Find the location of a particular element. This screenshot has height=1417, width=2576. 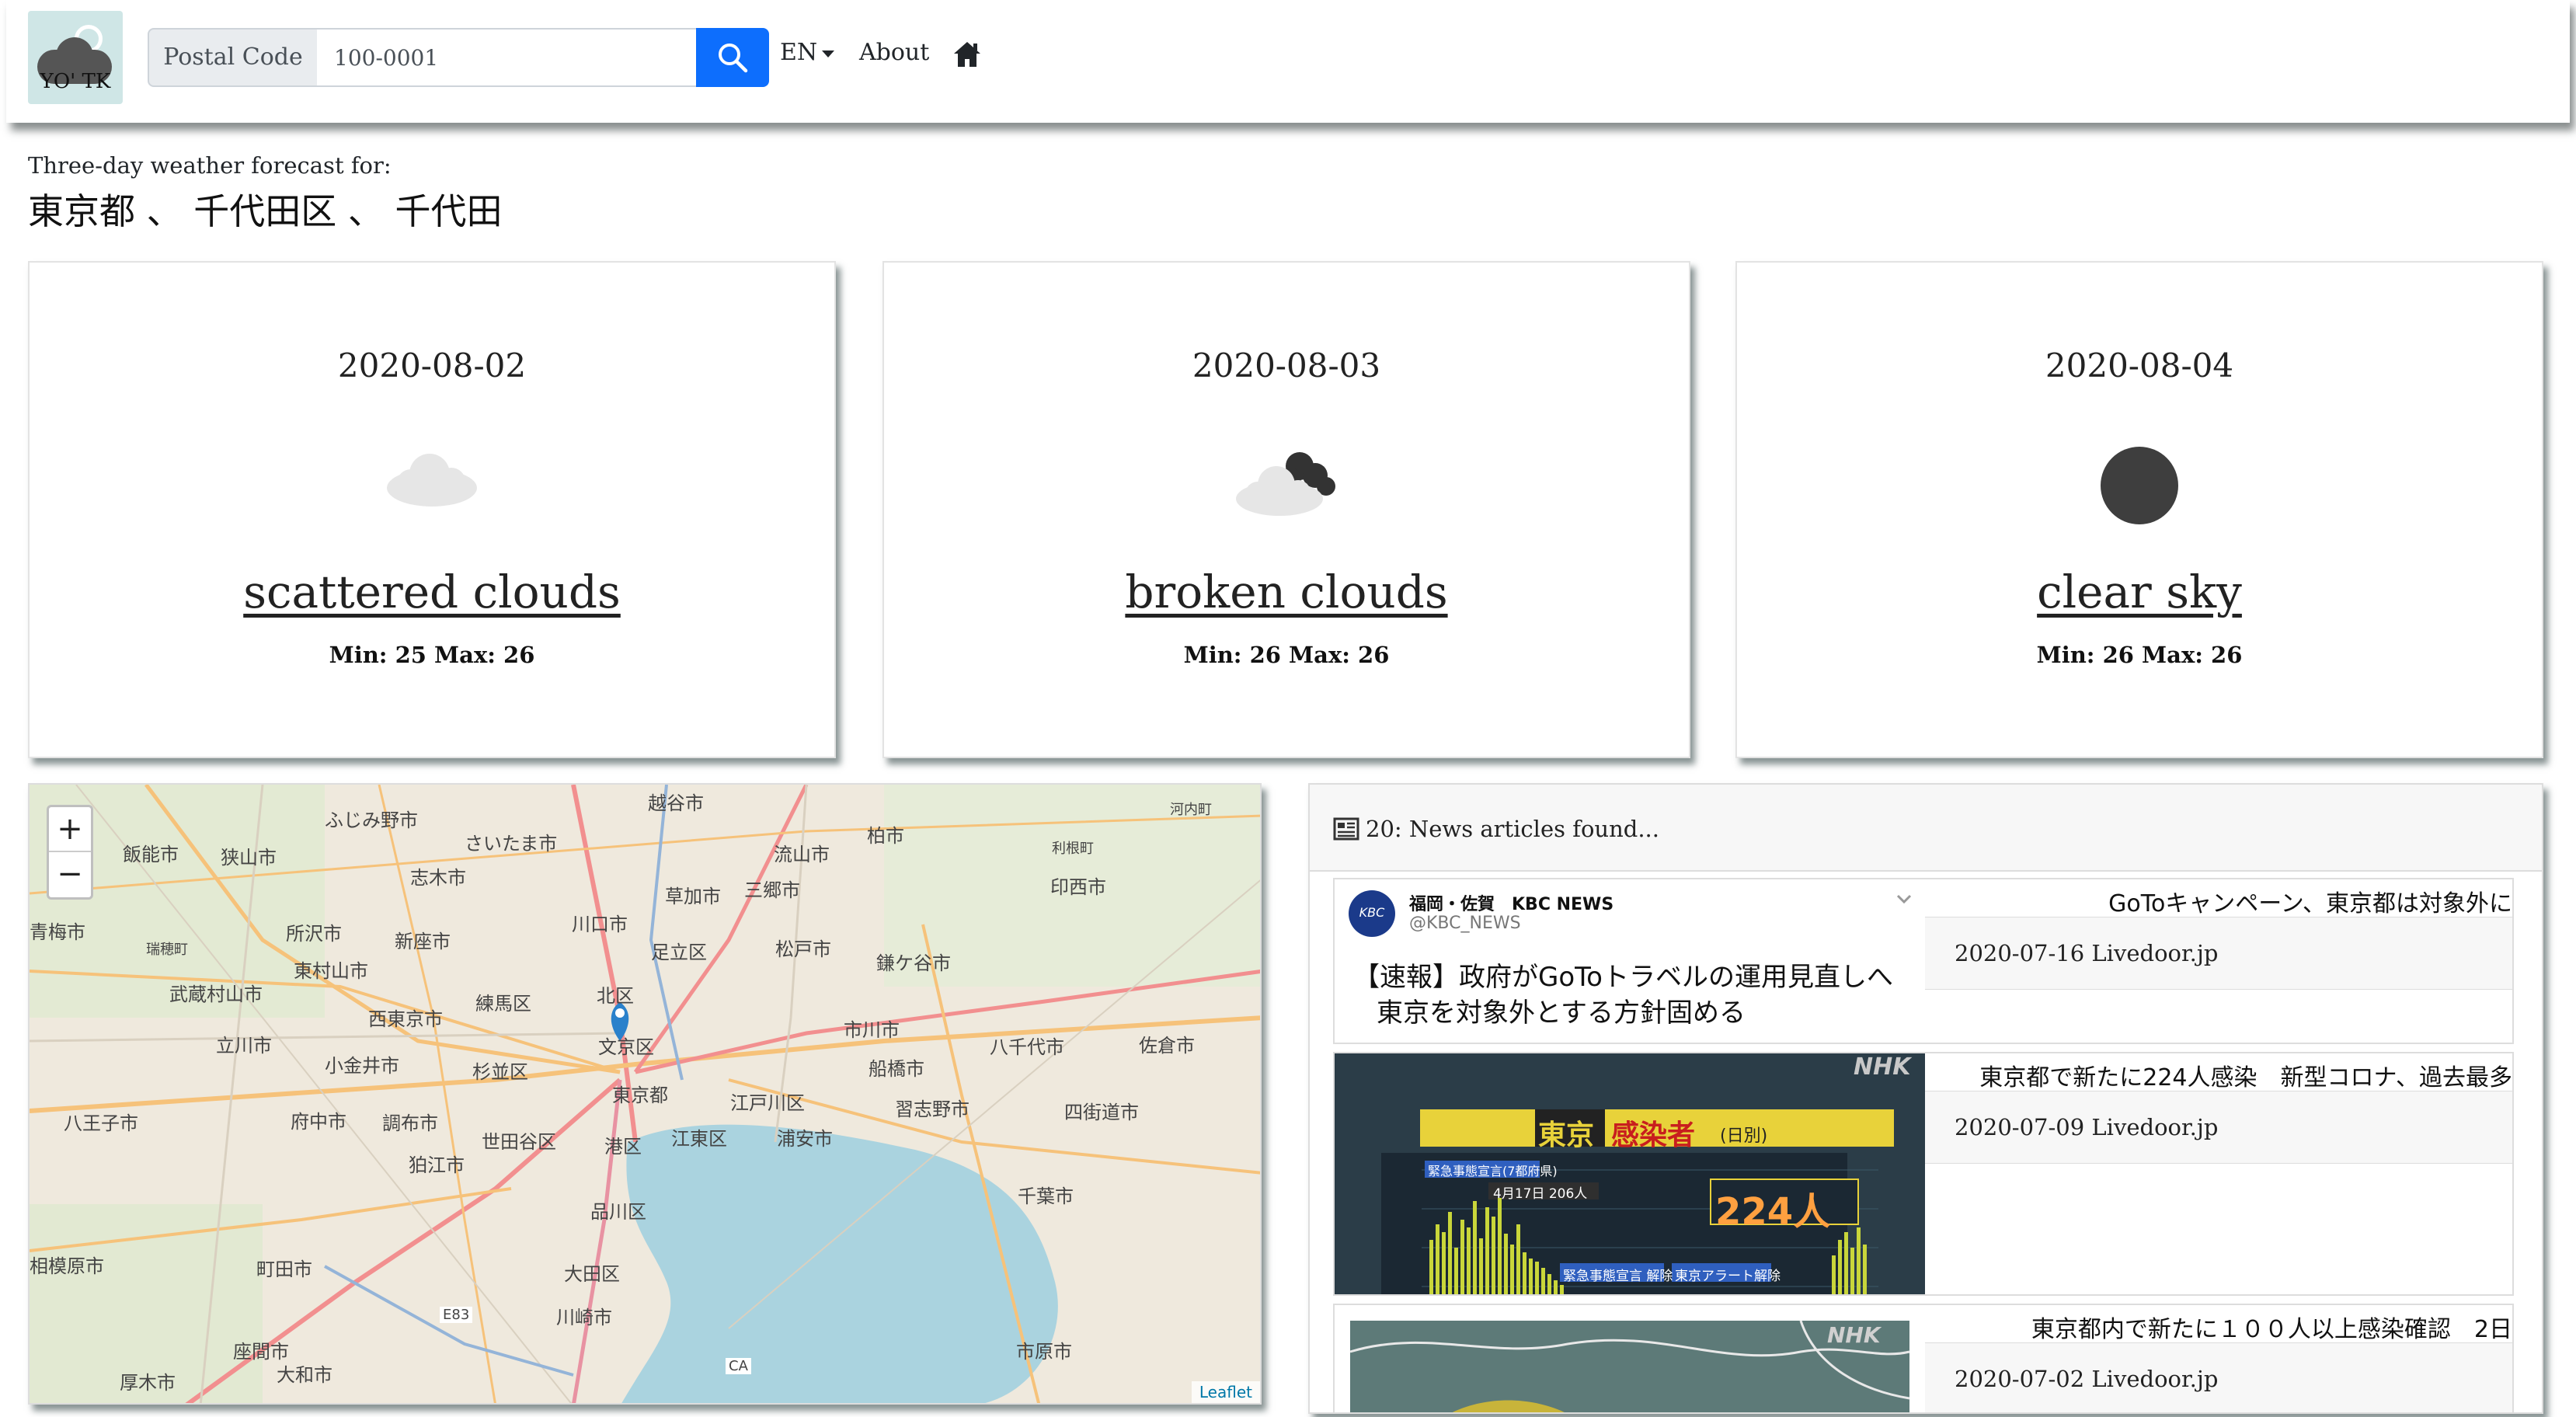

zoom-control: + − is located at coordinates (70, 852).